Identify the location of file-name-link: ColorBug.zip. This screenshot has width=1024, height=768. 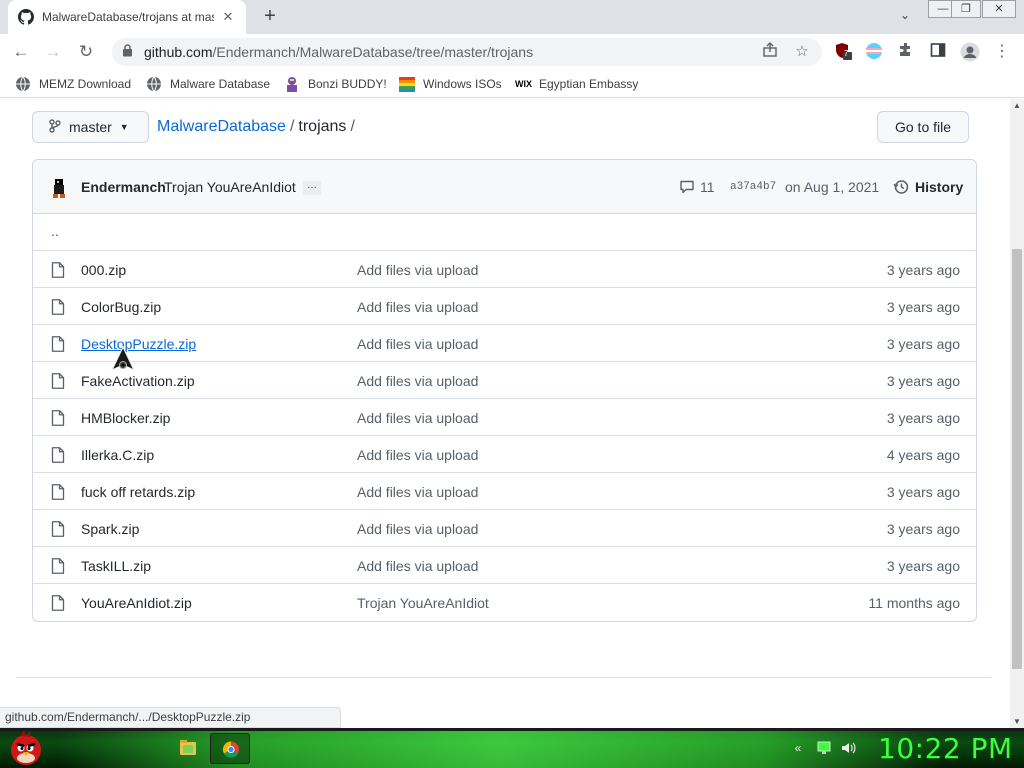
(121, 307).